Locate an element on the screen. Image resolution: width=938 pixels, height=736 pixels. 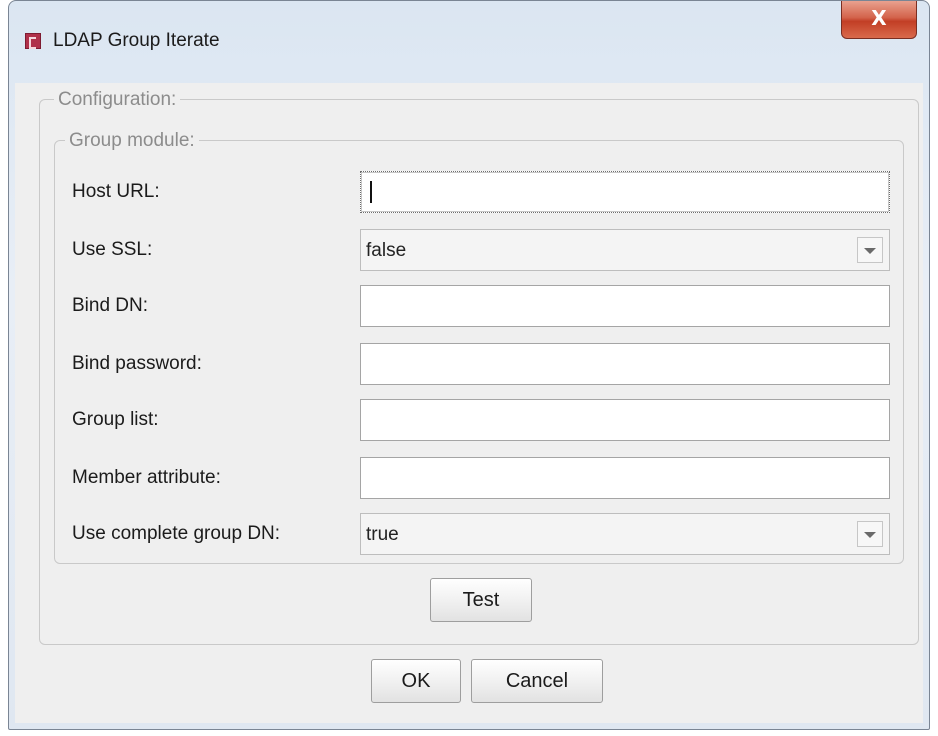
test-button: Test is located at coordinates (481, 600).